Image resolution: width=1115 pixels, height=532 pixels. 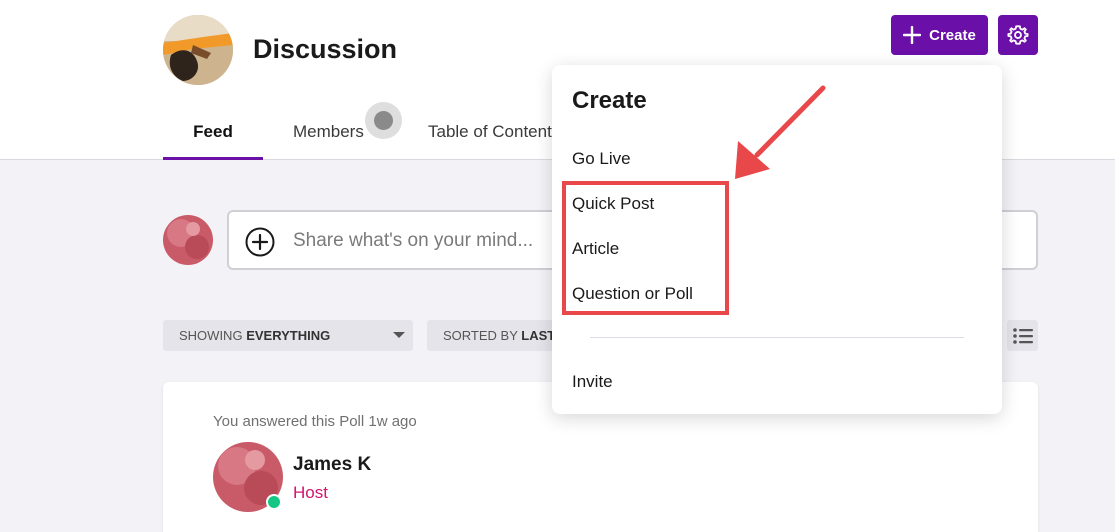 What do you see at coordinates (480, 335) in the screenshot?
I see `filter-sorted-prefix: SORTED BY` at bounding box center [480, 335].